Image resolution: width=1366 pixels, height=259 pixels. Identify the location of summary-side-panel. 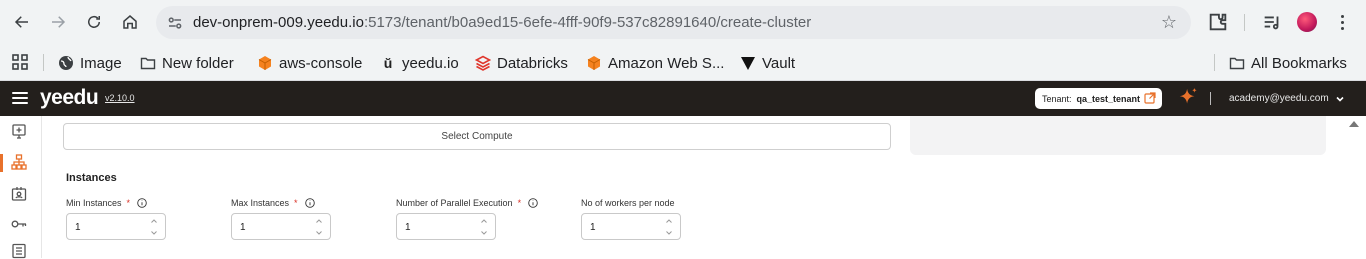
(1118, 135).